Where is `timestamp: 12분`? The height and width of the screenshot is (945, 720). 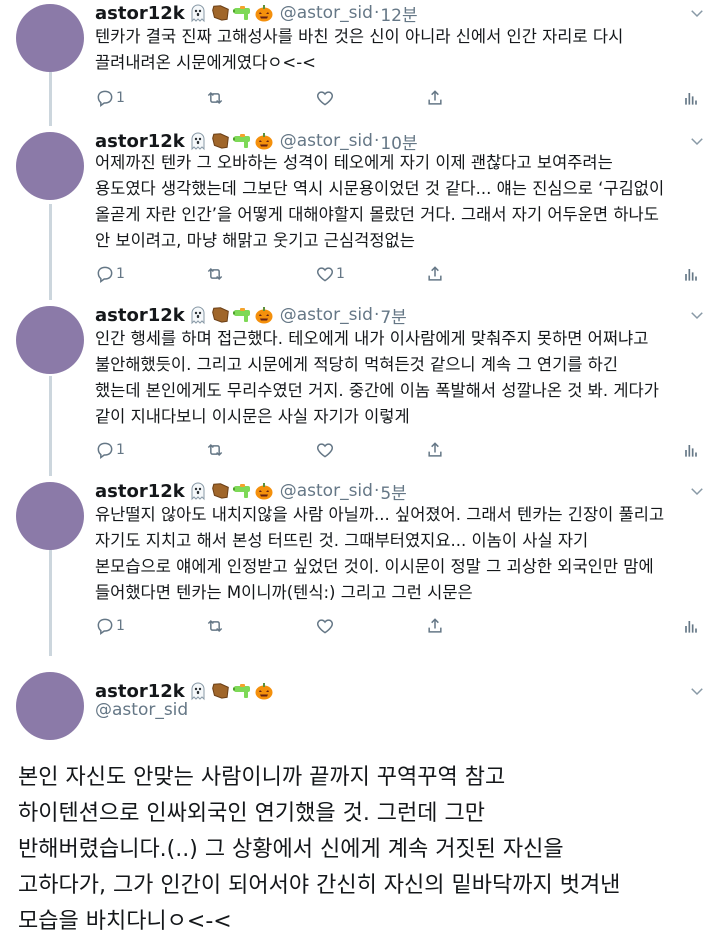
timestamp: 12분 is located at coordinates (398, 13).